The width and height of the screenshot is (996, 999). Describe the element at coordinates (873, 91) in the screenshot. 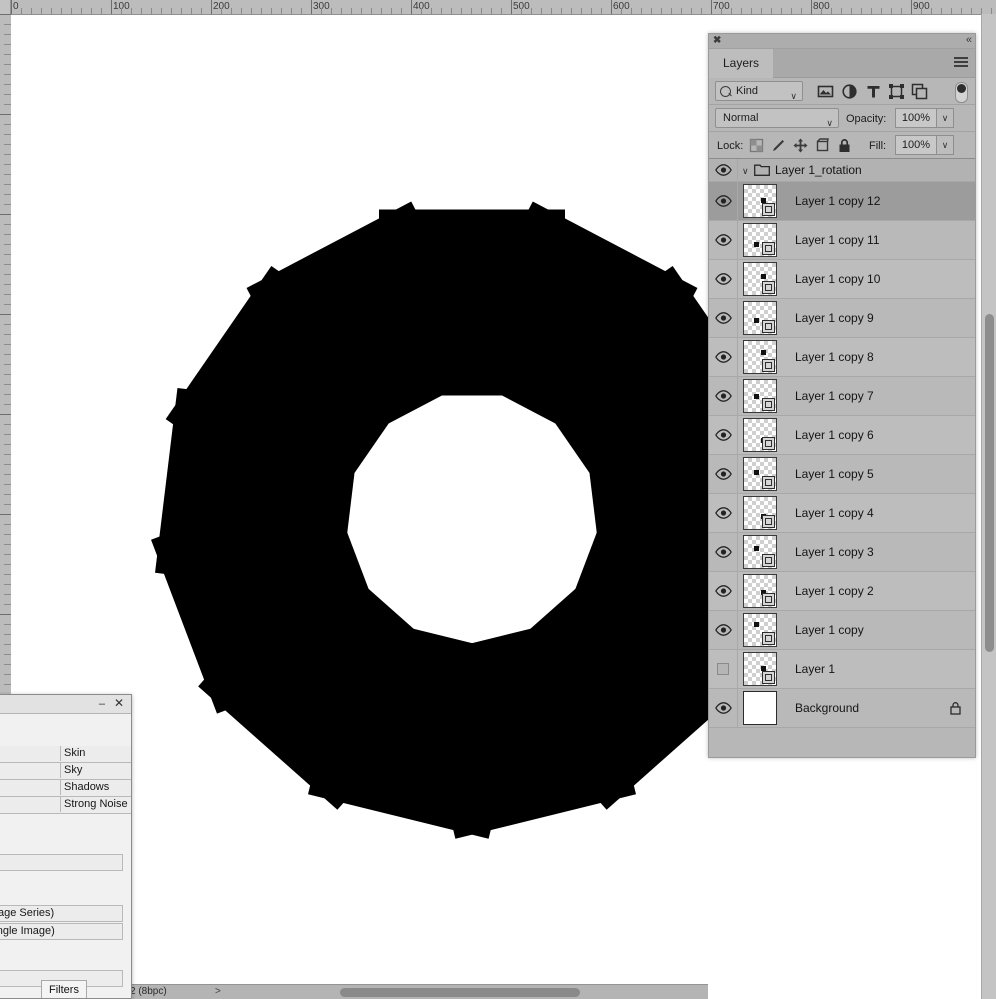

I see `type-layer-filter-icon` at that location.